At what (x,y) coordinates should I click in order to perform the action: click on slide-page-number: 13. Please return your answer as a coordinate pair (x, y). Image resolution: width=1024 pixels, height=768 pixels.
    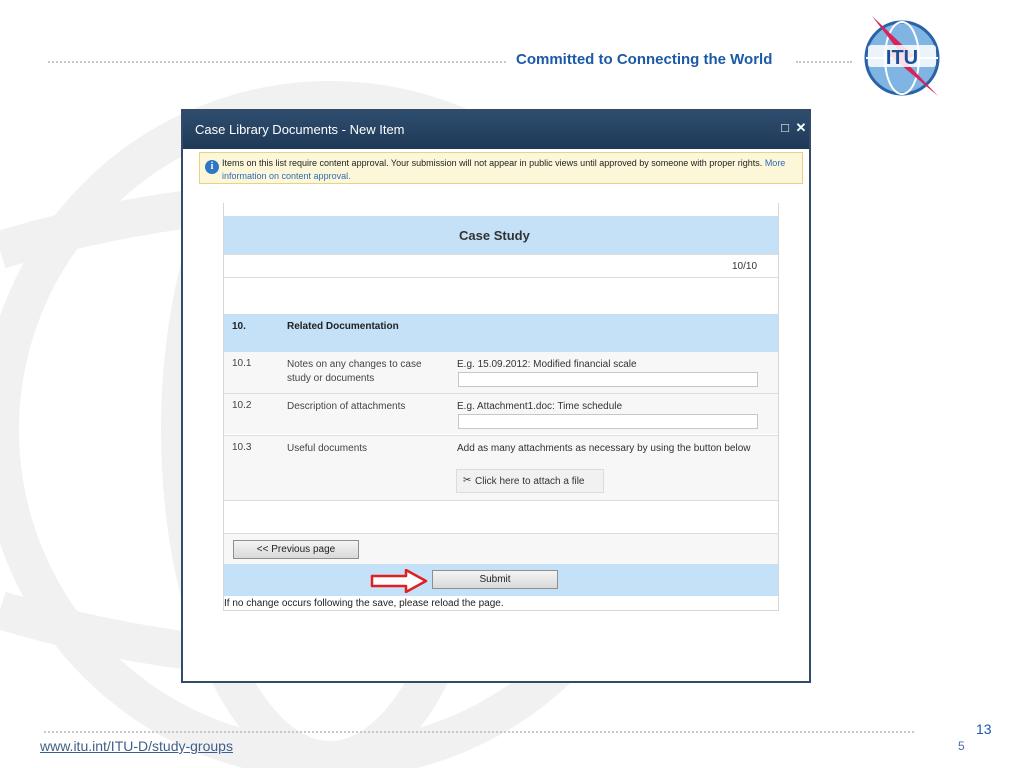
    Looking at the image, I should click on (984, 729).